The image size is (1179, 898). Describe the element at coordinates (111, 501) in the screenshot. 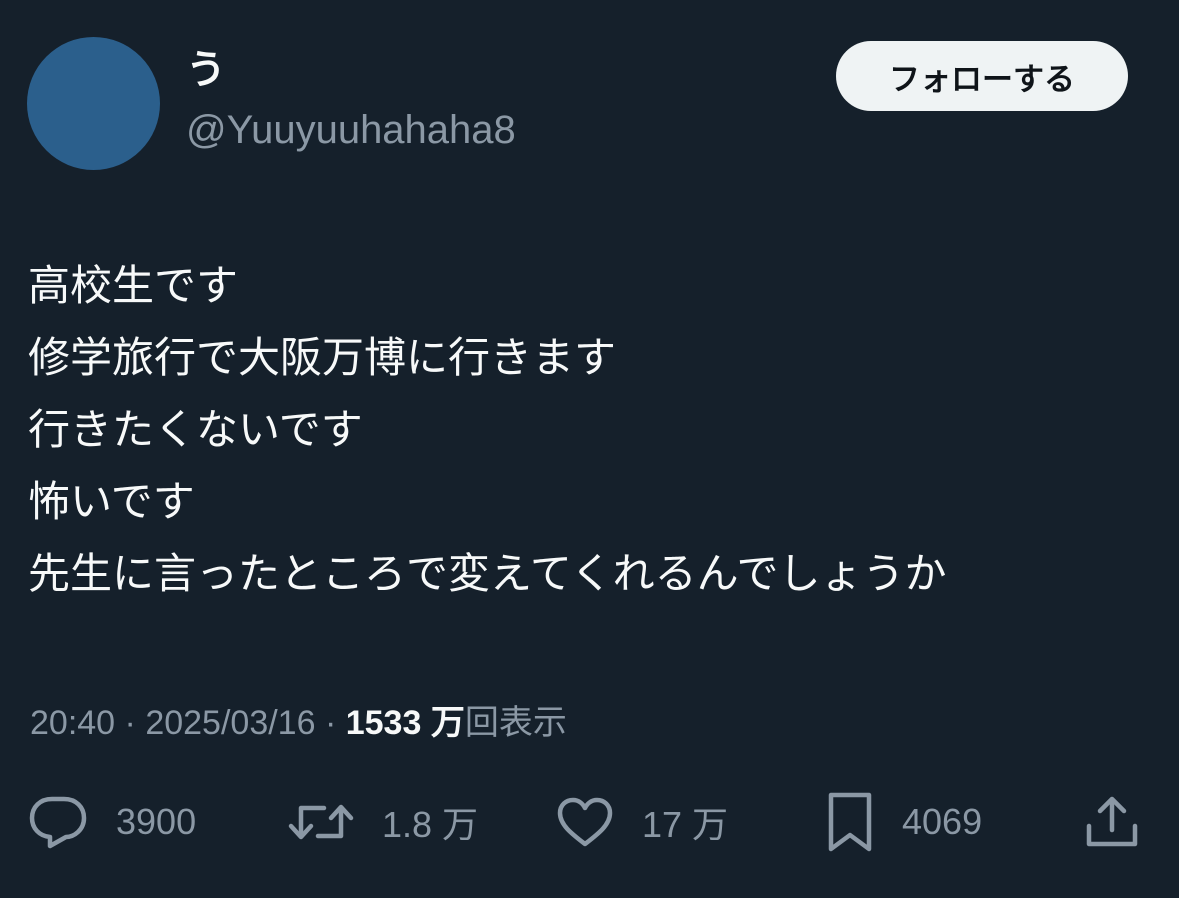

I see `tweet-line: 怖いです` at that location.